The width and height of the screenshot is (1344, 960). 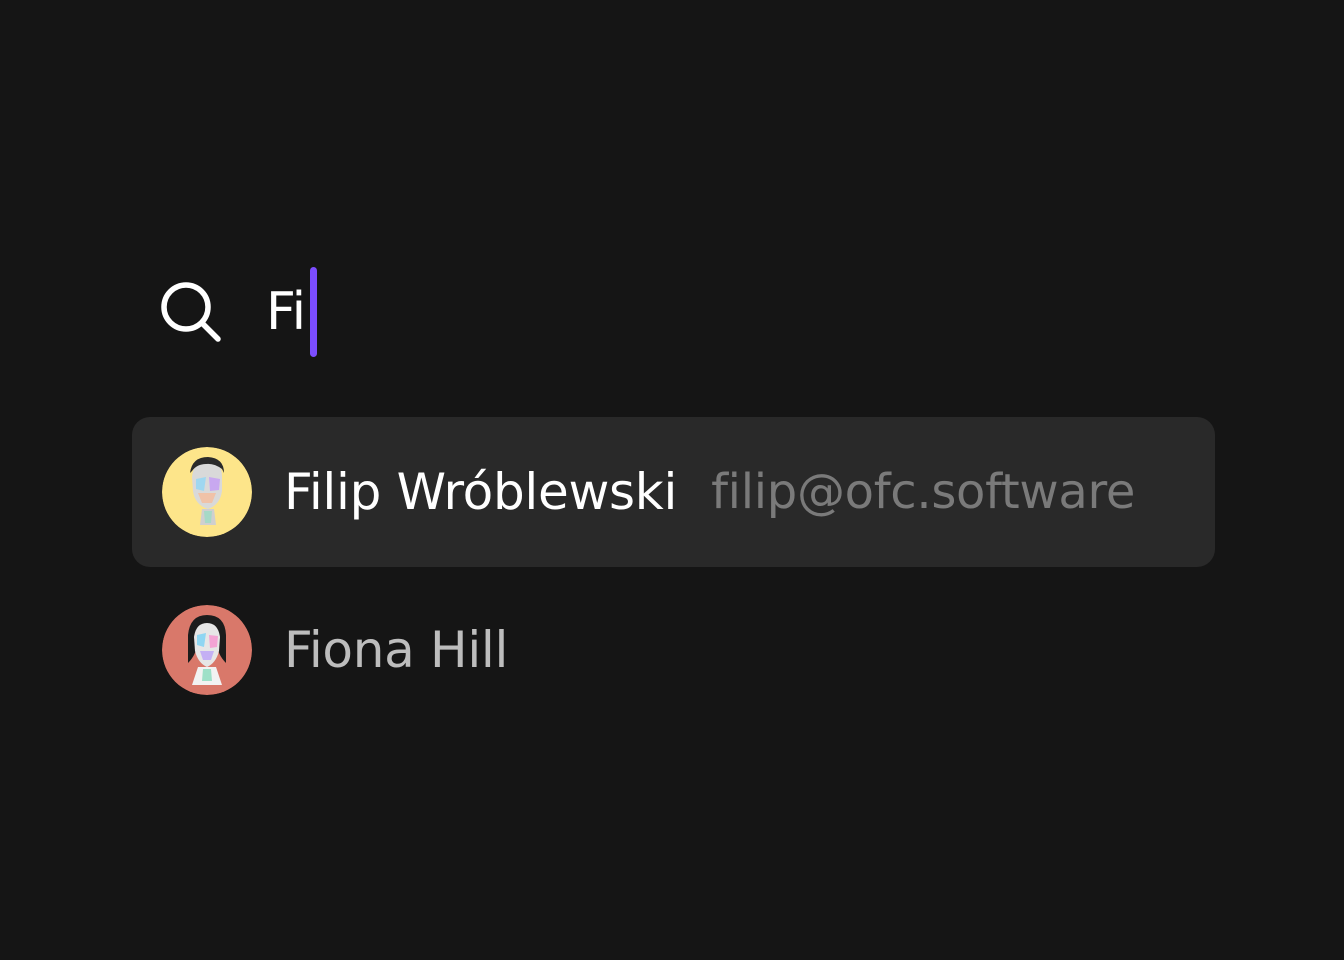 What do you see at coordinates (286, 312) in the screenshot?
I see `search-query-text: Fi` at bounding box center [286, 312].